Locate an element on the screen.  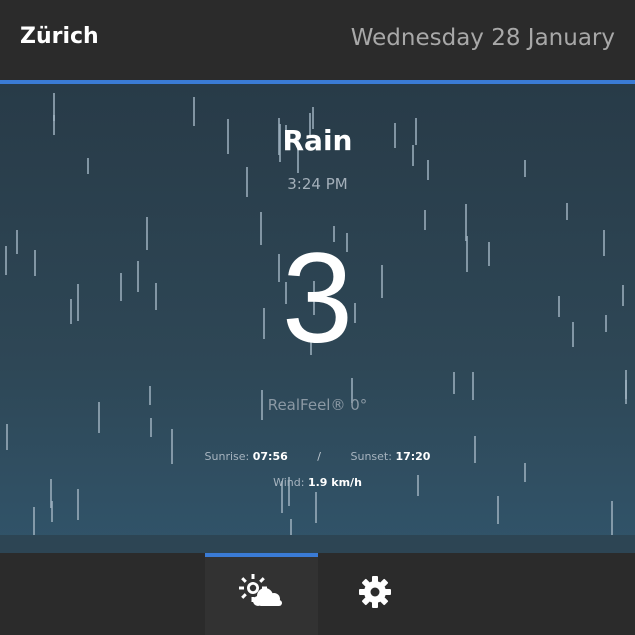
sun-times: Sunrise: 07:56 / Sunset: 17:20 is located at coordinates (317, 456).